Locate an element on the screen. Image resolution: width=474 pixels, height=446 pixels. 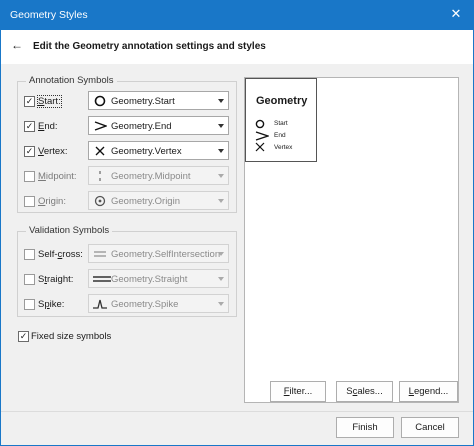
origin-label: Origin: is located at coordinates (52, 201).